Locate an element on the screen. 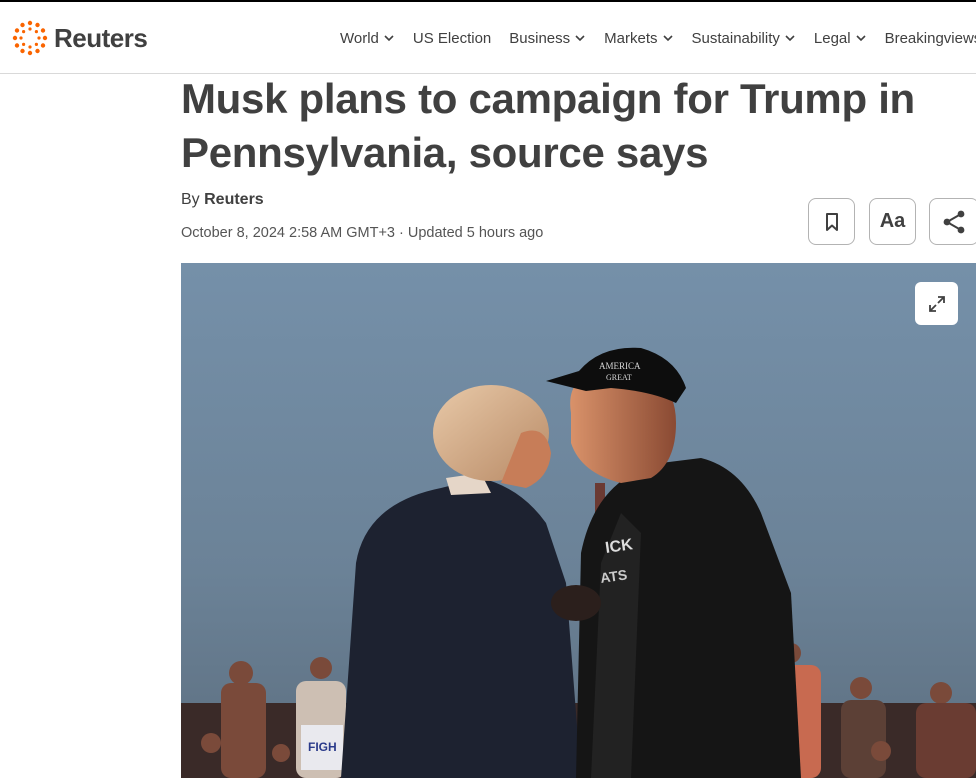 This screenshot has height=778, width=976. bookmark-icon is located at coordinates (831, 221).